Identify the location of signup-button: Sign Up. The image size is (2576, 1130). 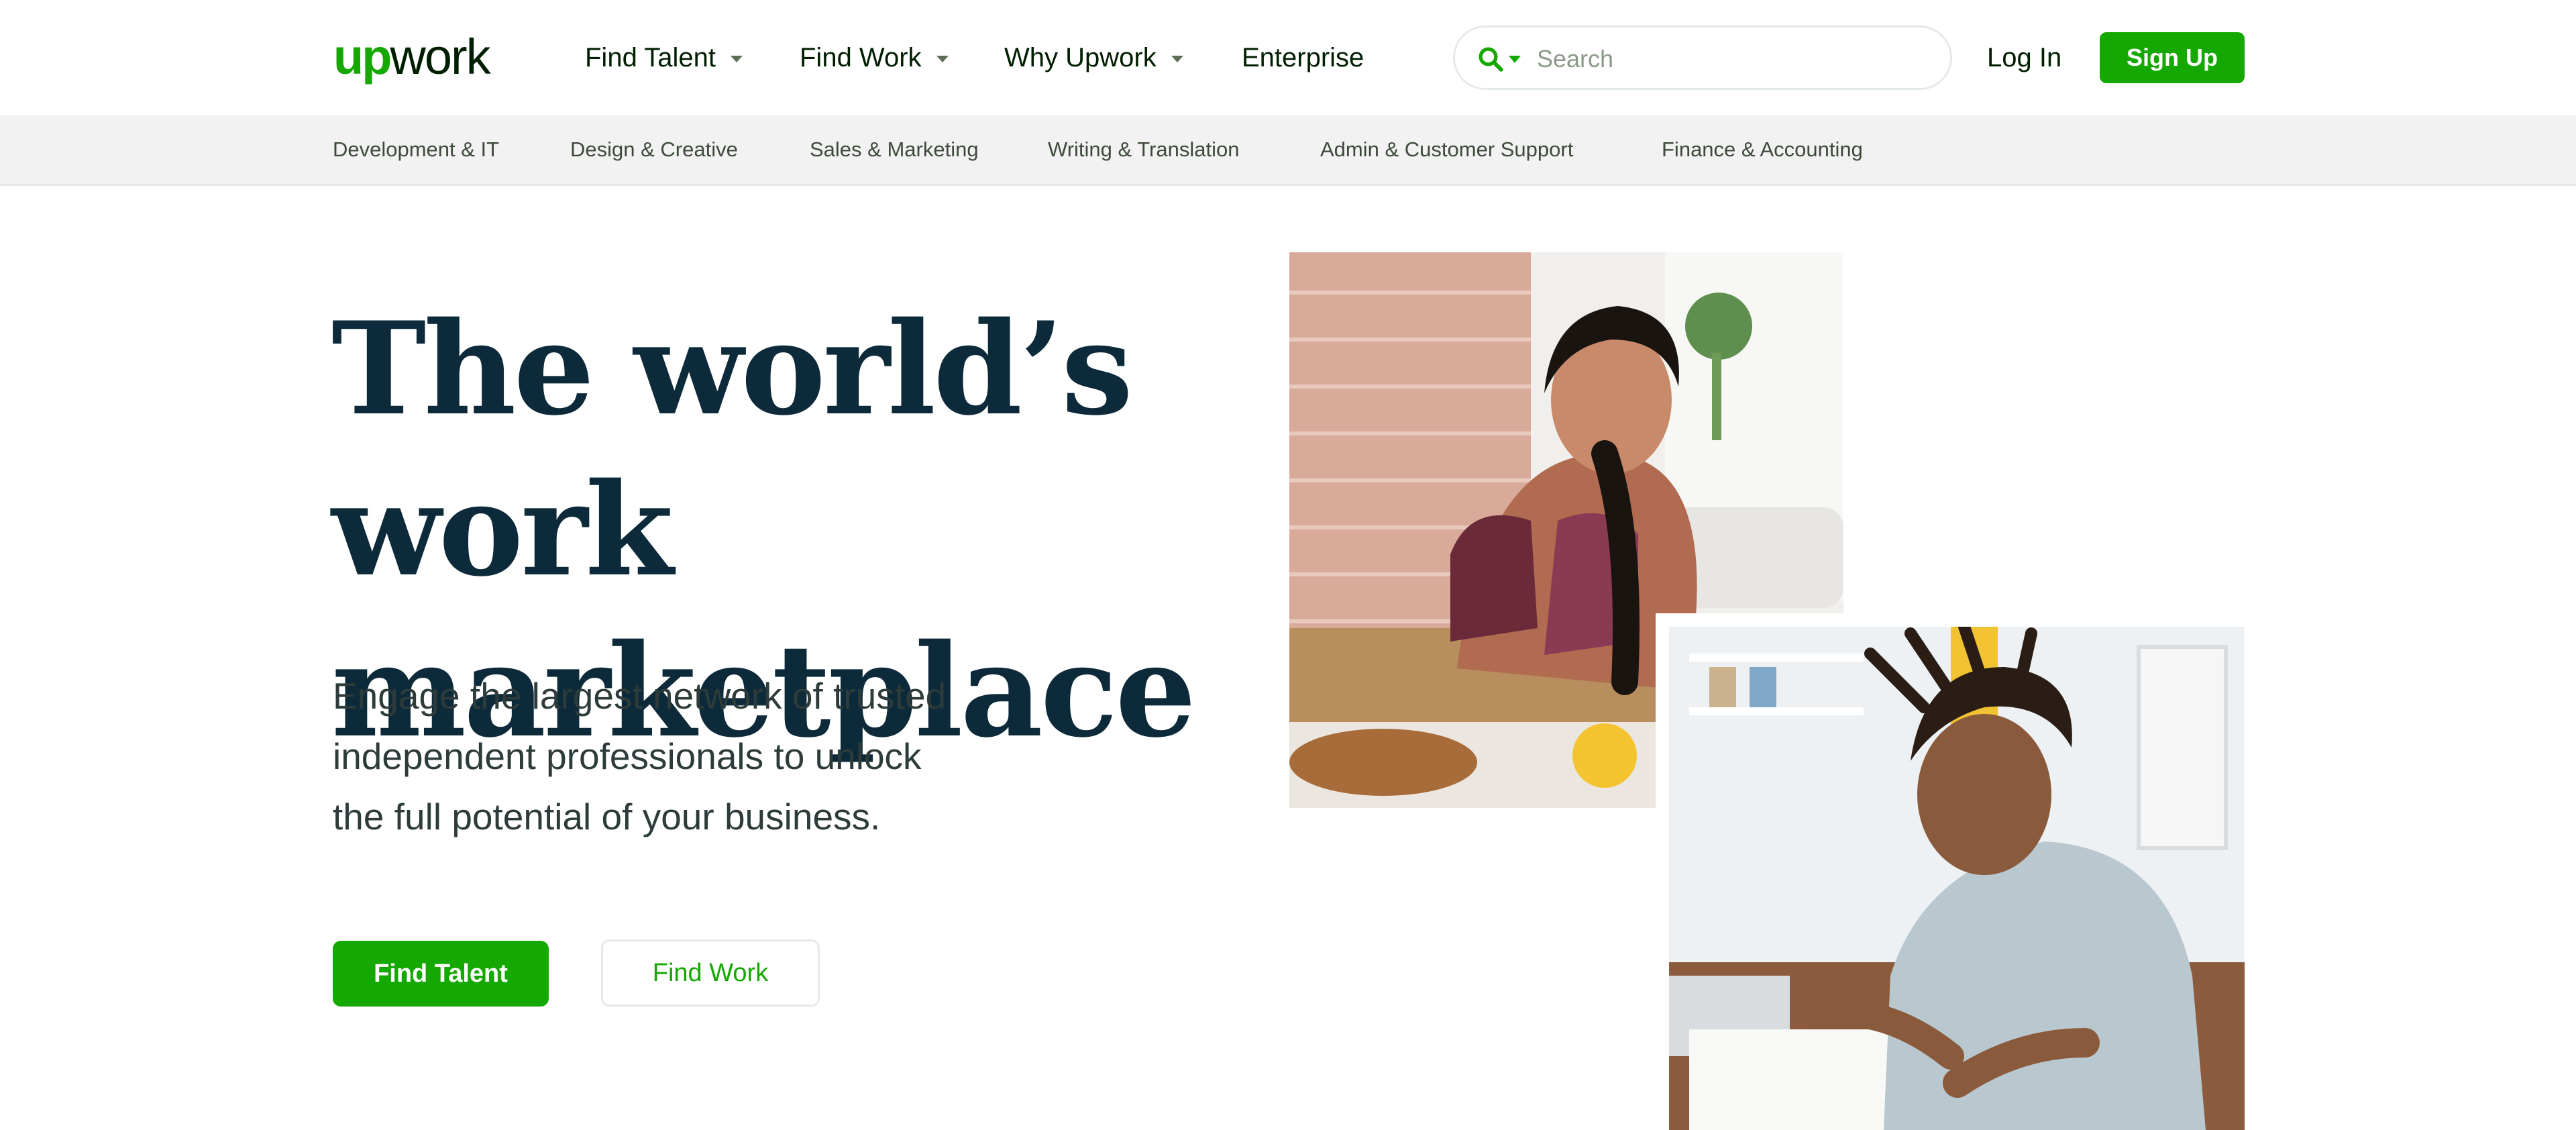
(2172, 57).